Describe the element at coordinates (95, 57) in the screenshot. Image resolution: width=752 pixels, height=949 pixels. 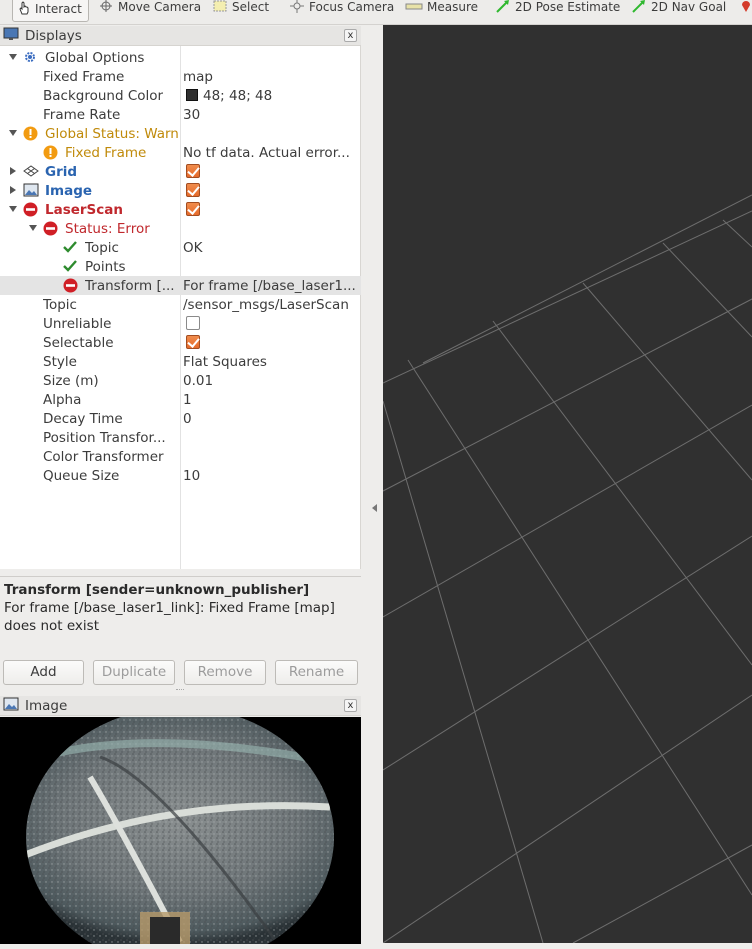
I see `tree-label: Global Options` at that location.